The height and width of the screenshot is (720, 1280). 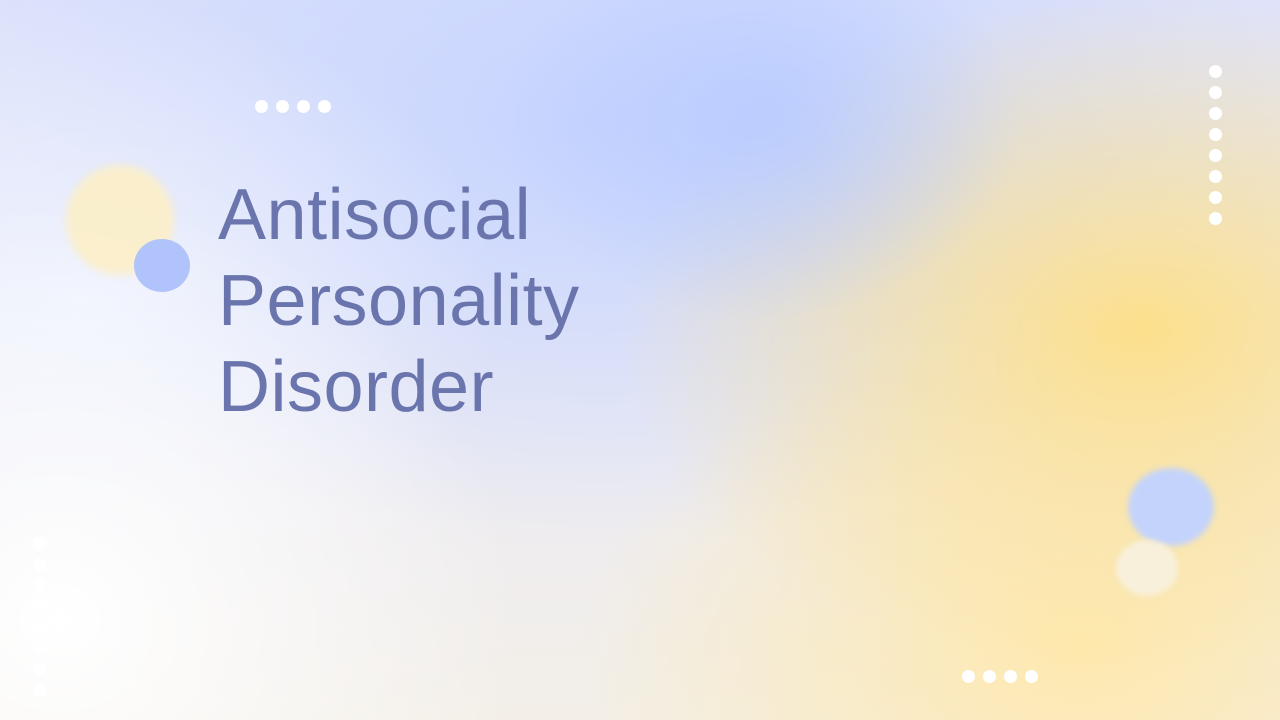 I want to click on dots-row-bottom, so click(x=1002, y=677).